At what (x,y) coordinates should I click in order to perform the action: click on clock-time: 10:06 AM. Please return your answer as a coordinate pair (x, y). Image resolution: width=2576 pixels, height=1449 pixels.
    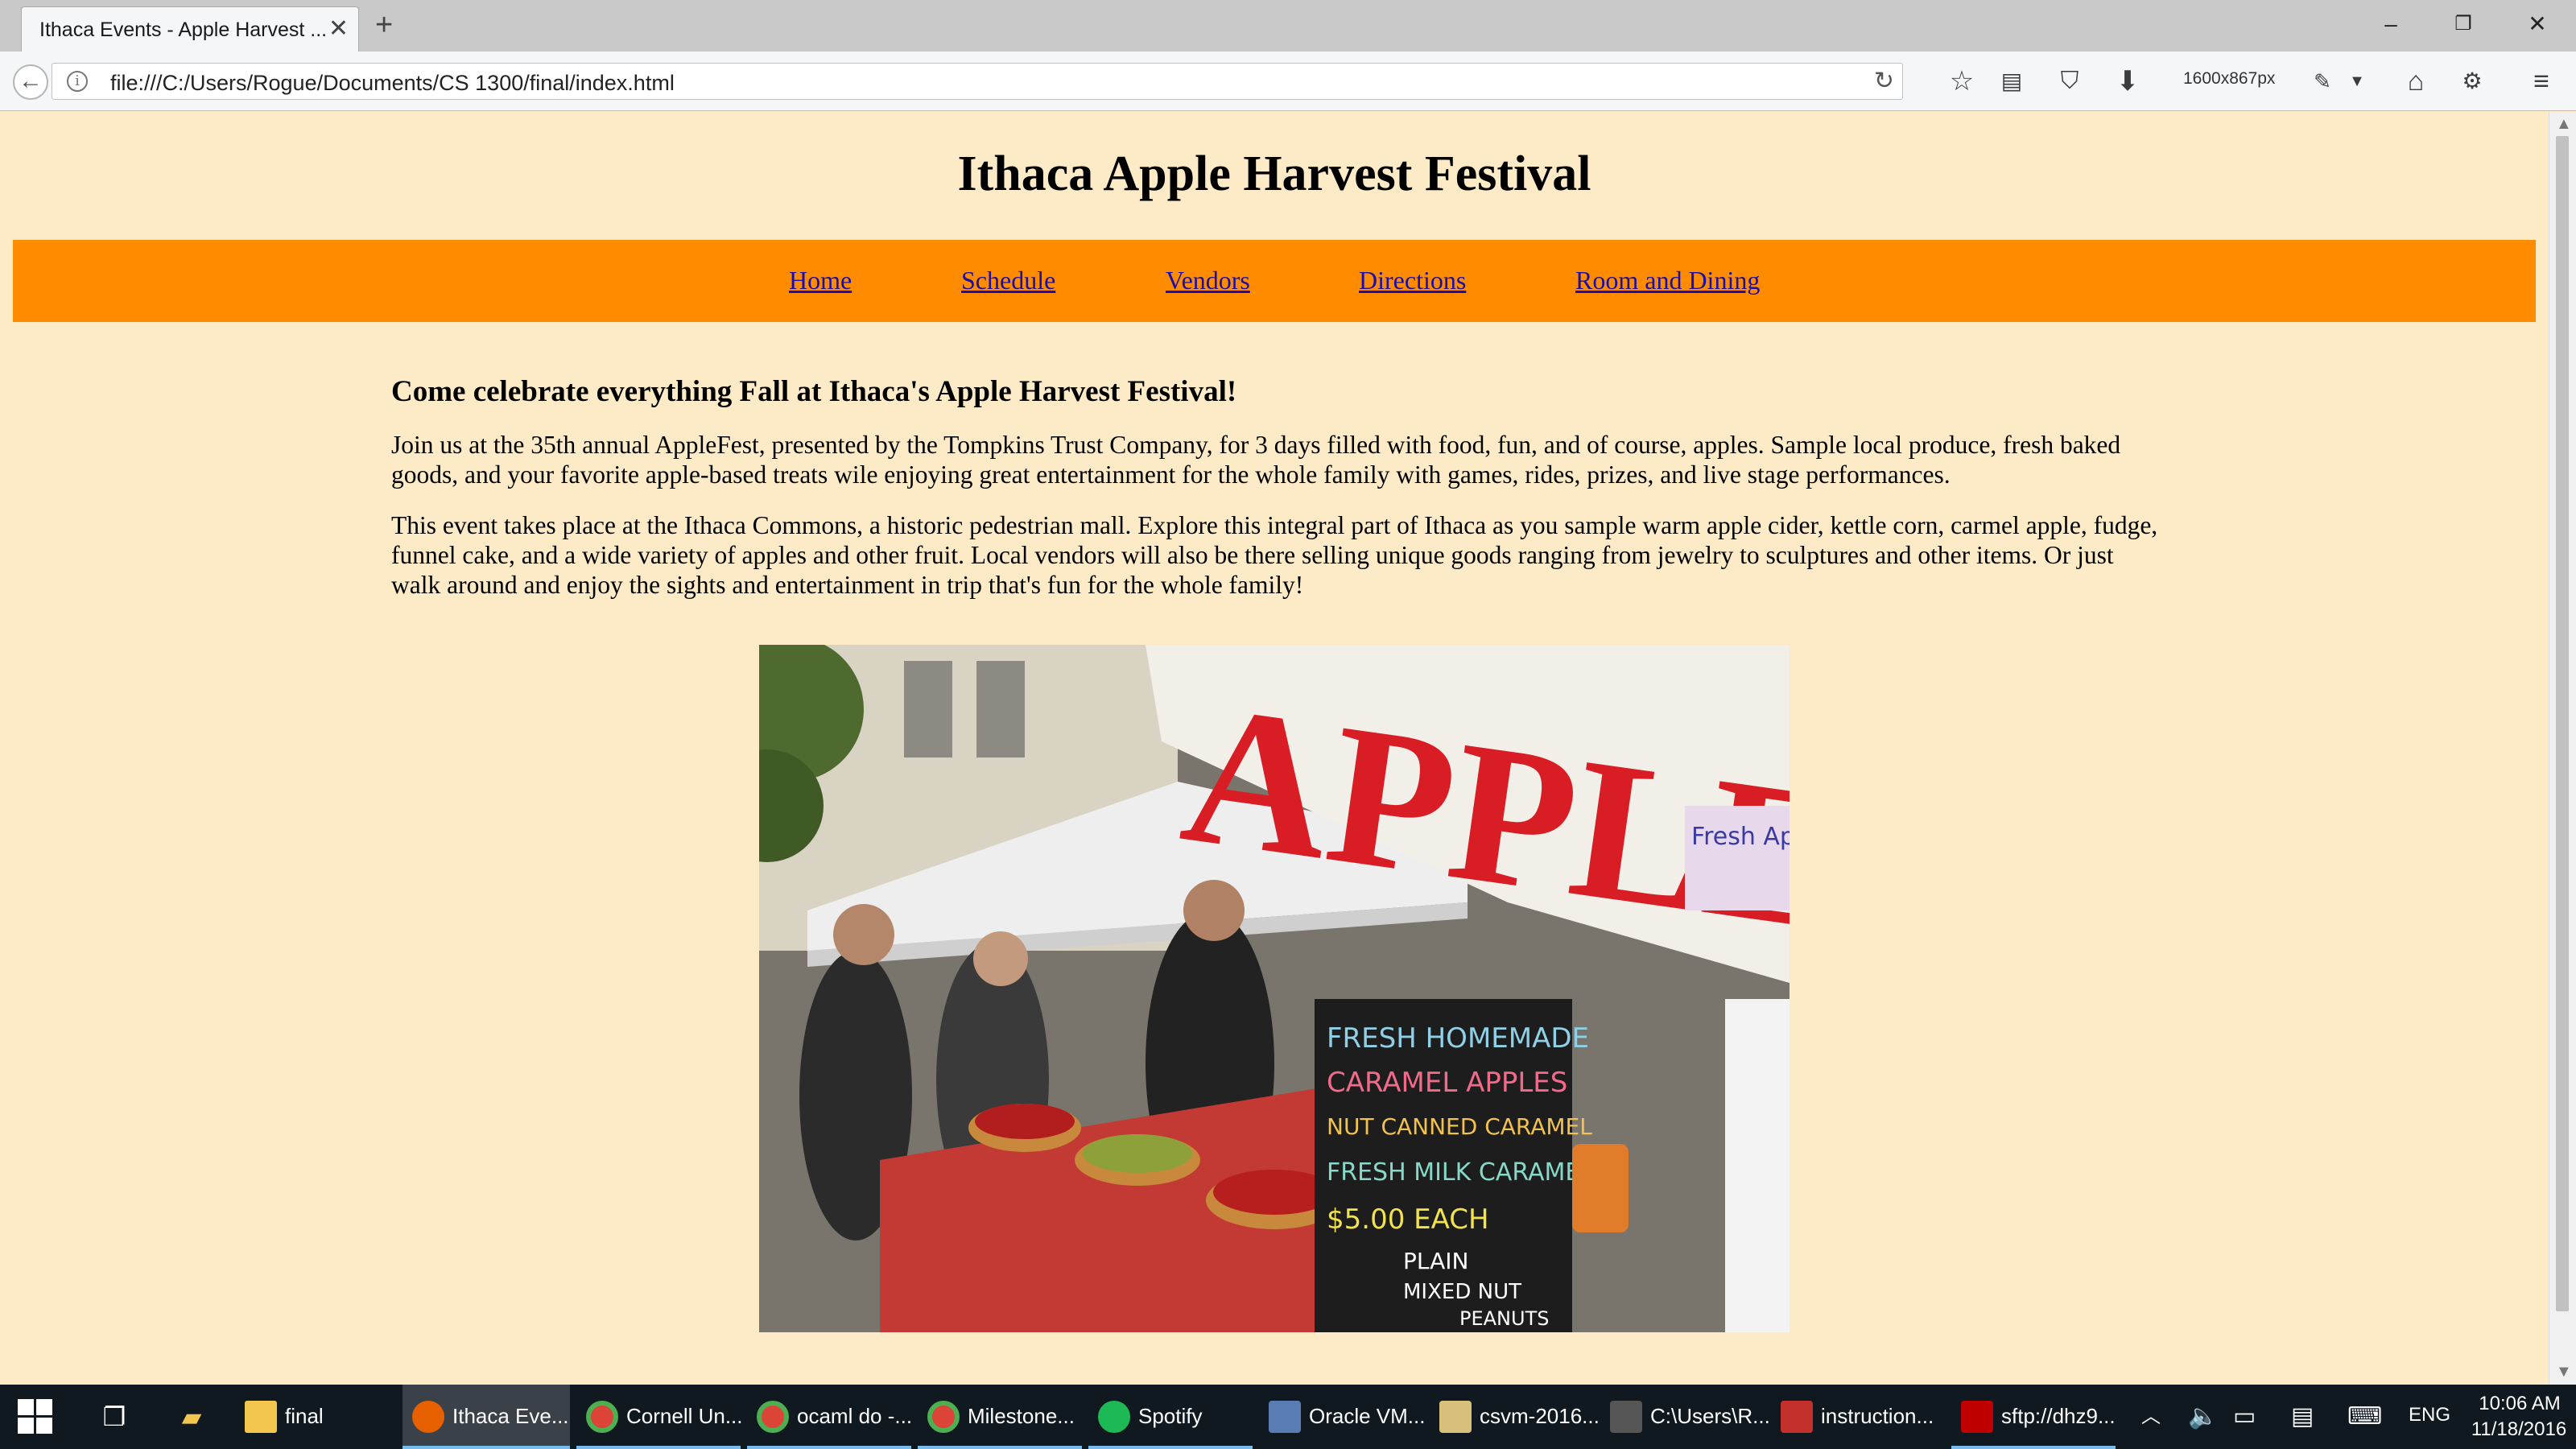
    Looking at the image, I should click on (2519, 1404).